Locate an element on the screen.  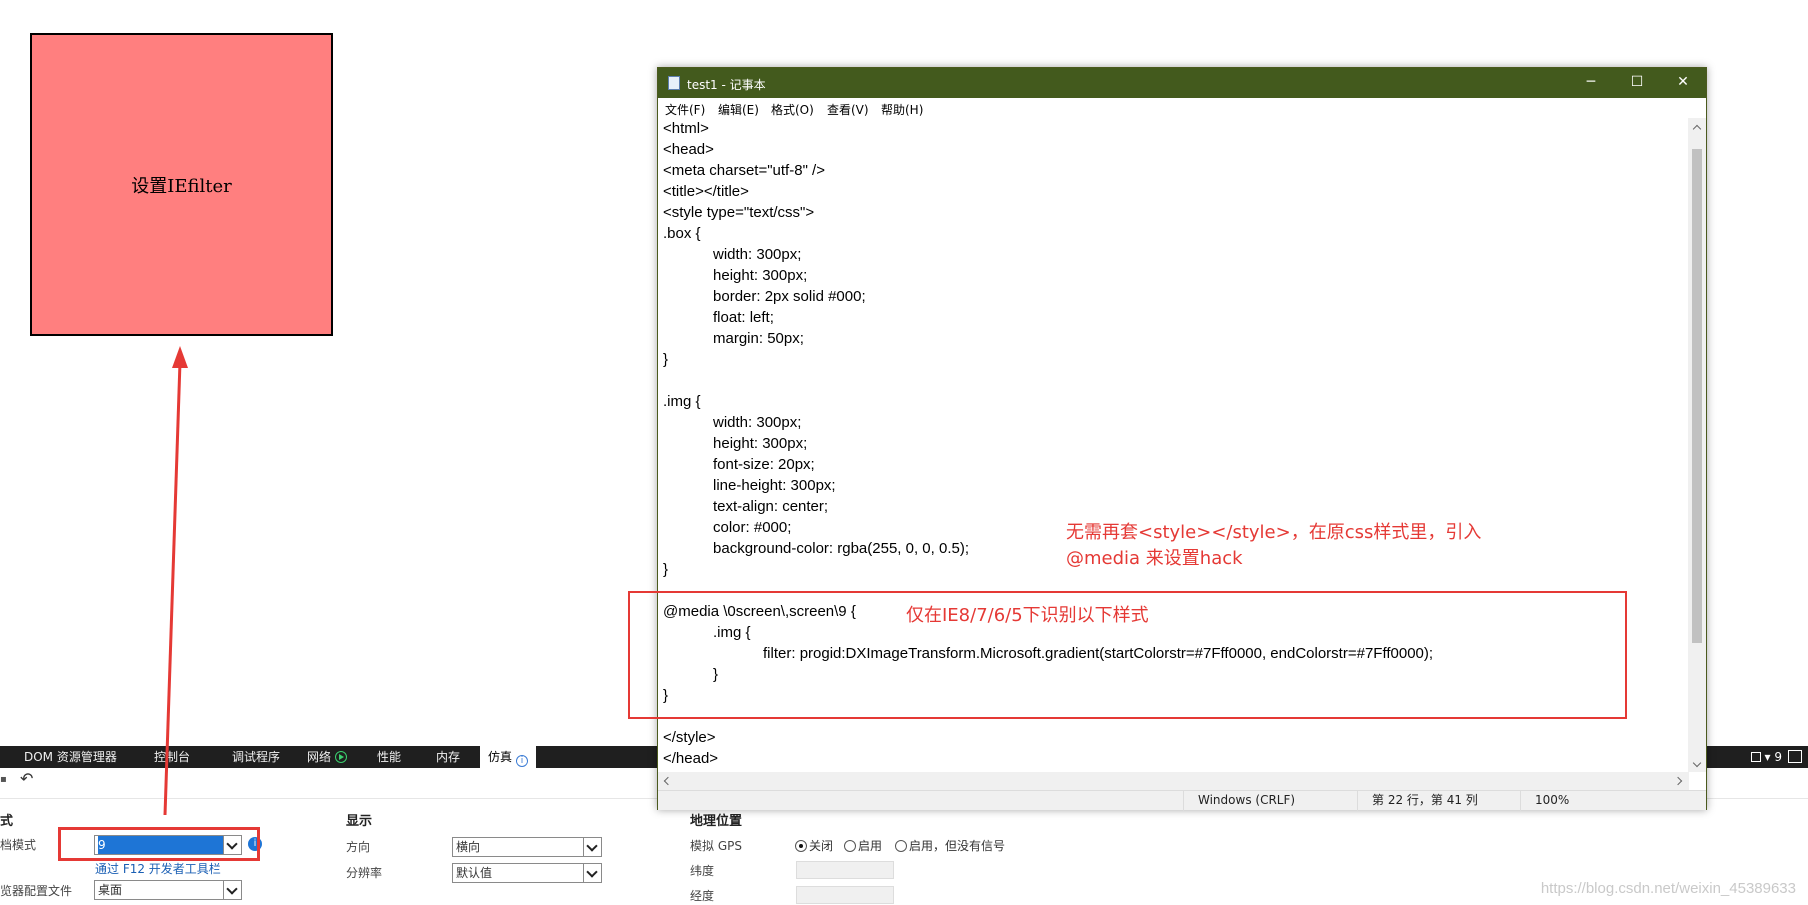
vertical-scrollbar is located at coordinates (1697, 445).